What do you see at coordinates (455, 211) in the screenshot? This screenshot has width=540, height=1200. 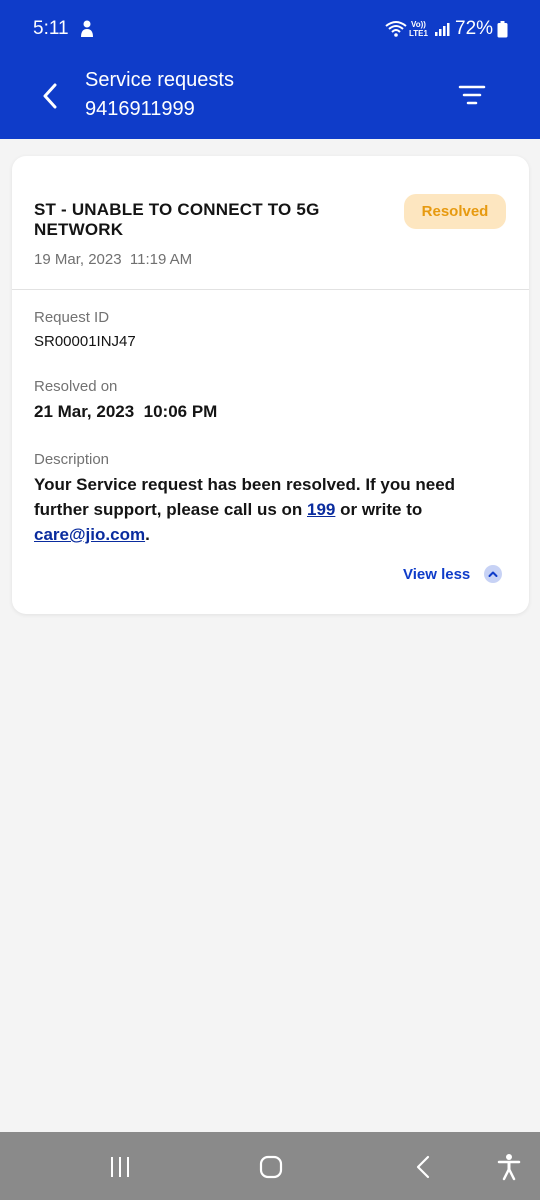 I see `status-badge: Resolved` at bounding box center [455, 211].